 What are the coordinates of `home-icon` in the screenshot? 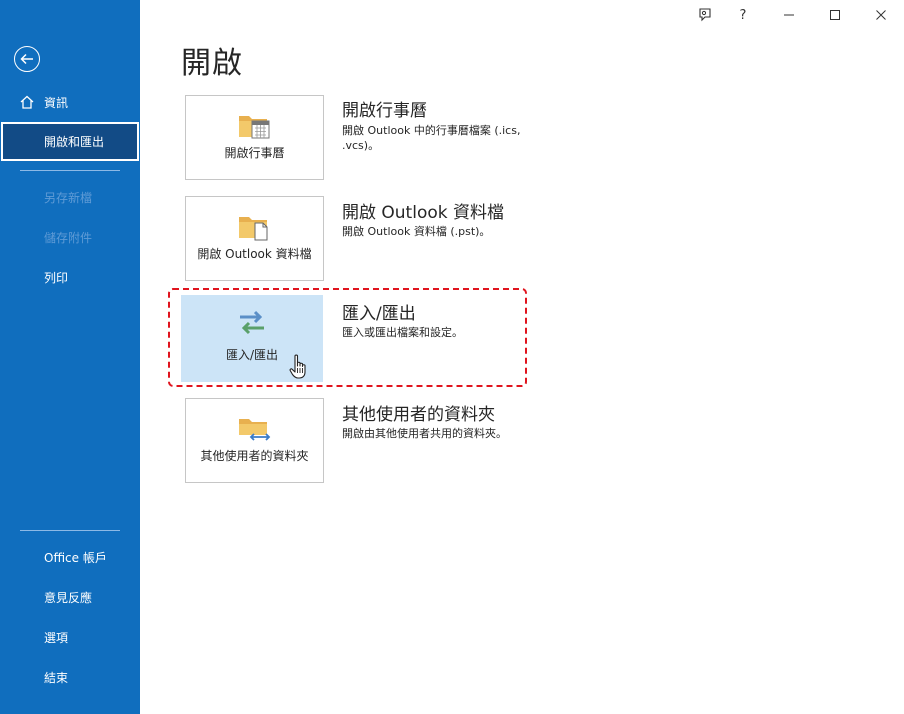 It's located at (27, 102).